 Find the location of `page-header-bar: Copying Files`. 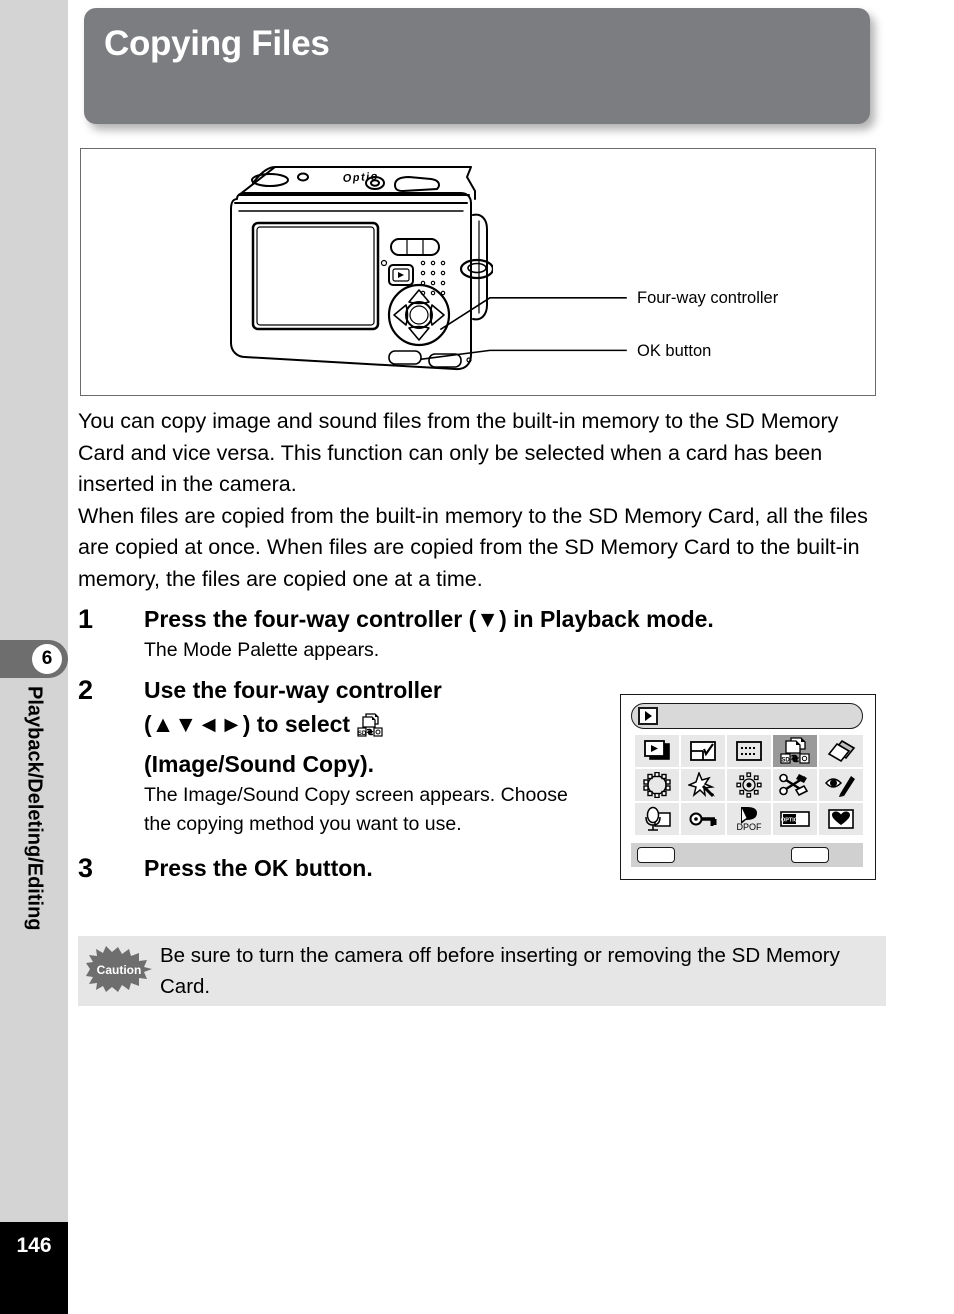

page-header-bar: Copying Files is located at coordinates (477, 66).